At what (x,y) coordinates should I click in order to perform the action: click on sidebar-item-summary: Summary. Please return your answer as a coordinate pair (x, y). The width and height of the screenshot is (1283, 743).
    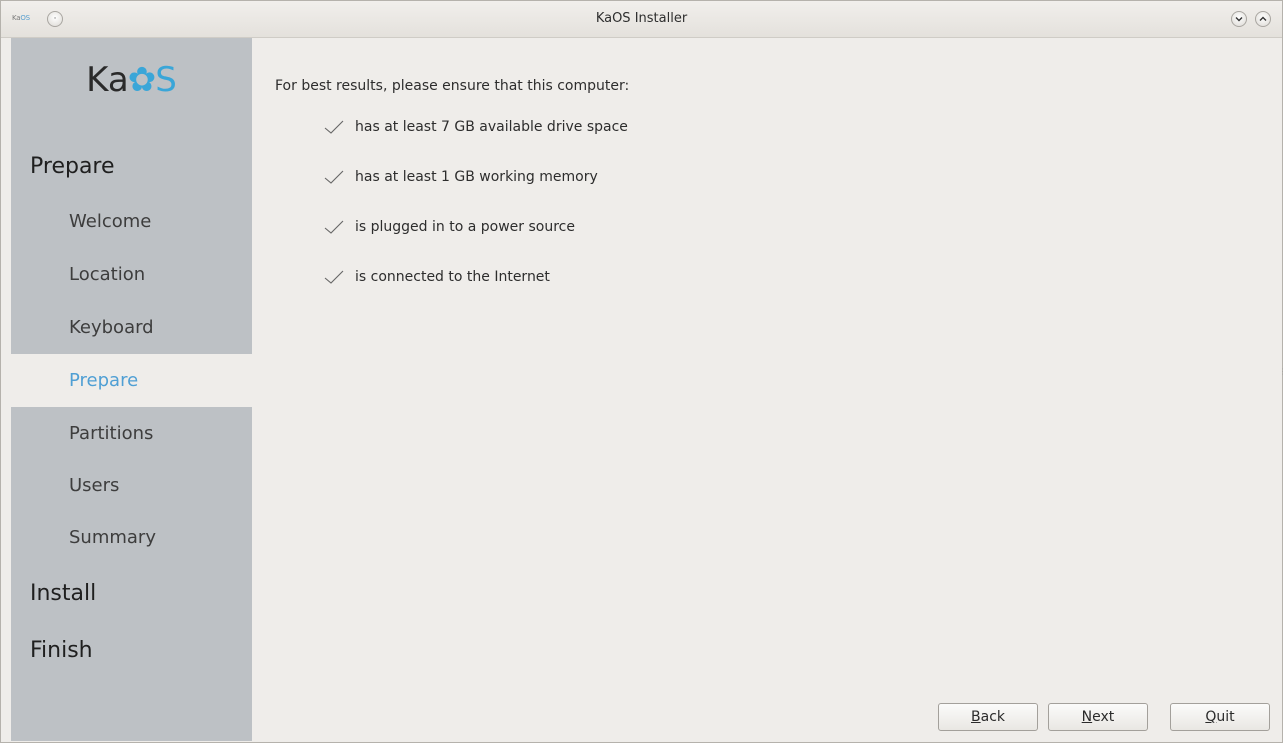
    Looking at the image, I should click on (131, 537).